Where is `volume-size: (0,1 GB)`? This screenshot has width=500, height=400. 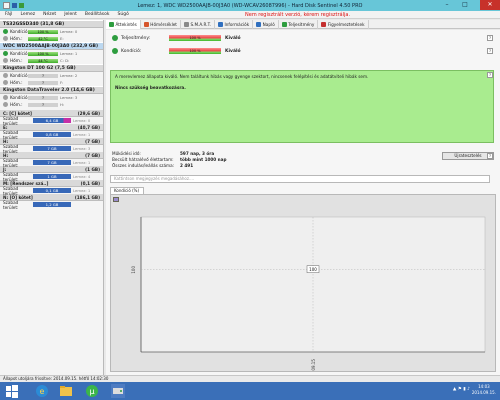
volume-size: (0,1 GB) is located at coordinates (90, 183).